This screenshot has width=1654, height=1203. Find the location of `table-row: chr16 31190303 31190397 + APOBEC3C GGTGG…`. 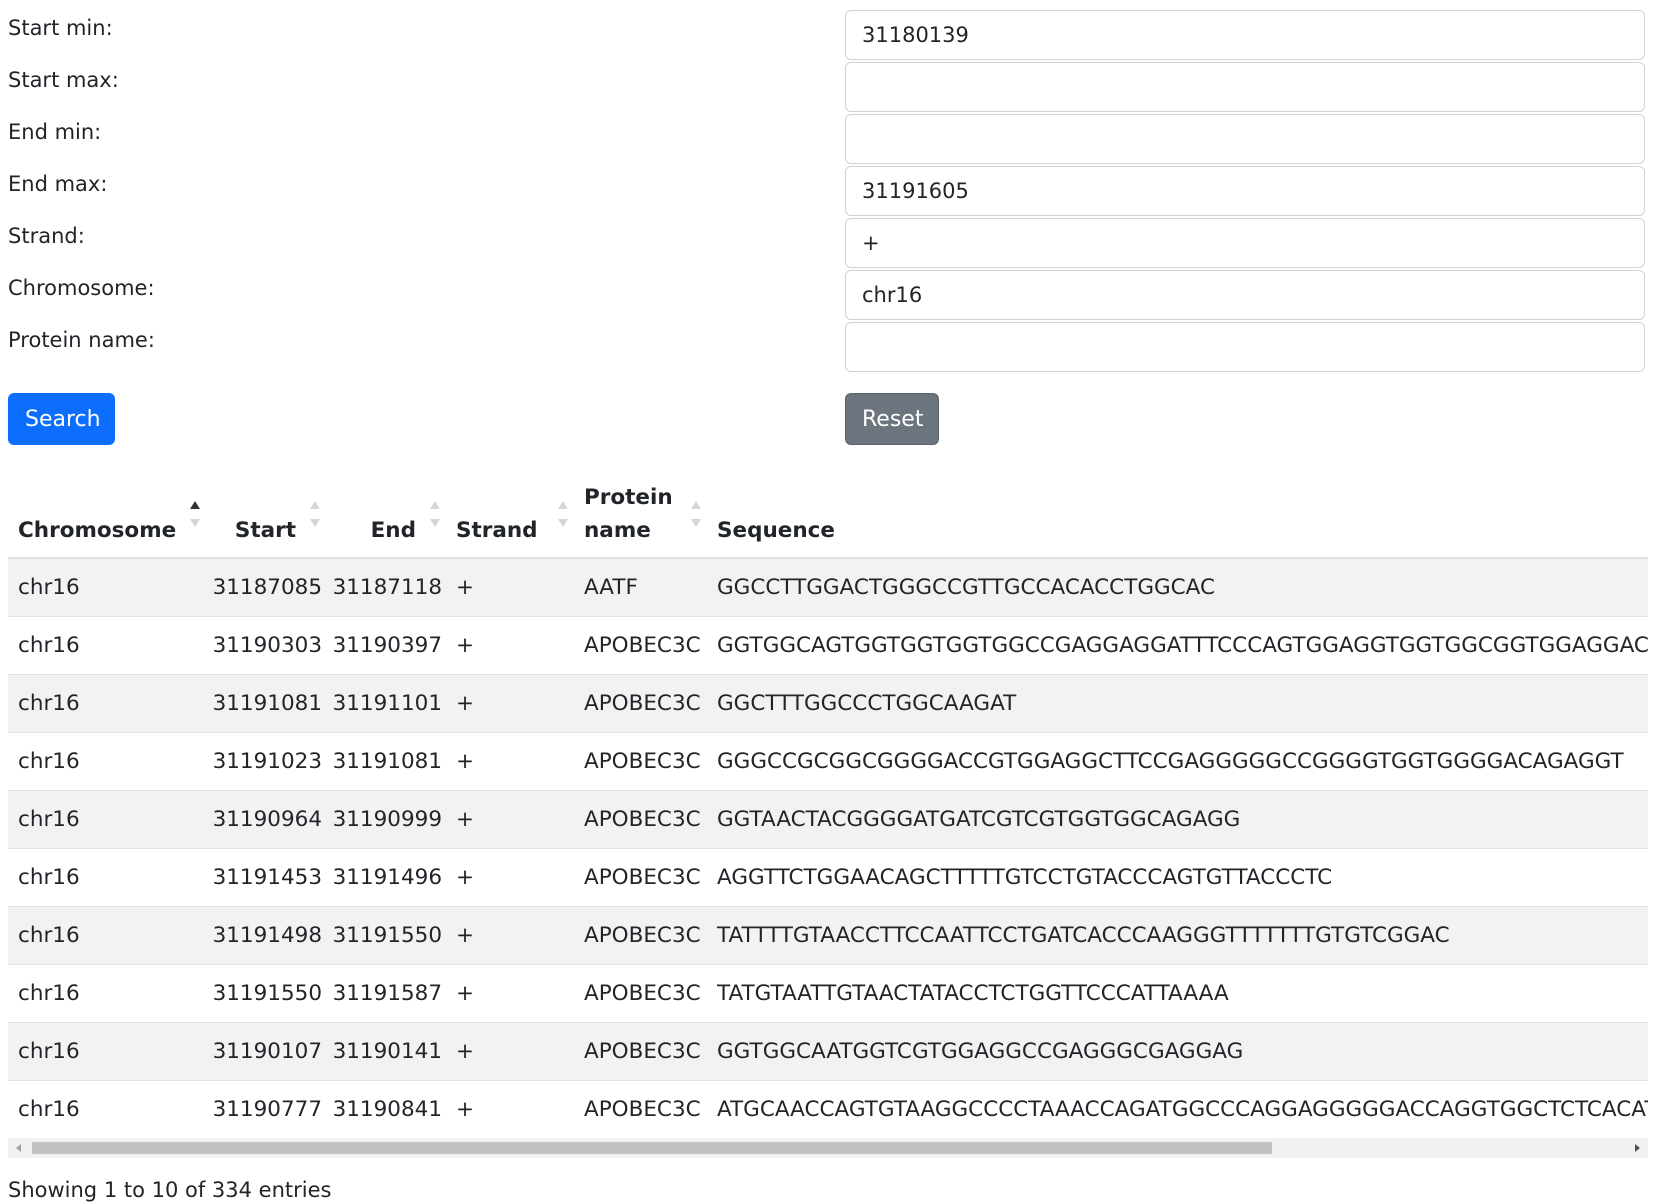

table-row: chr16 31190303 31190397 + APOBEC3C GGTGG… is located at coordinates (828, 645).